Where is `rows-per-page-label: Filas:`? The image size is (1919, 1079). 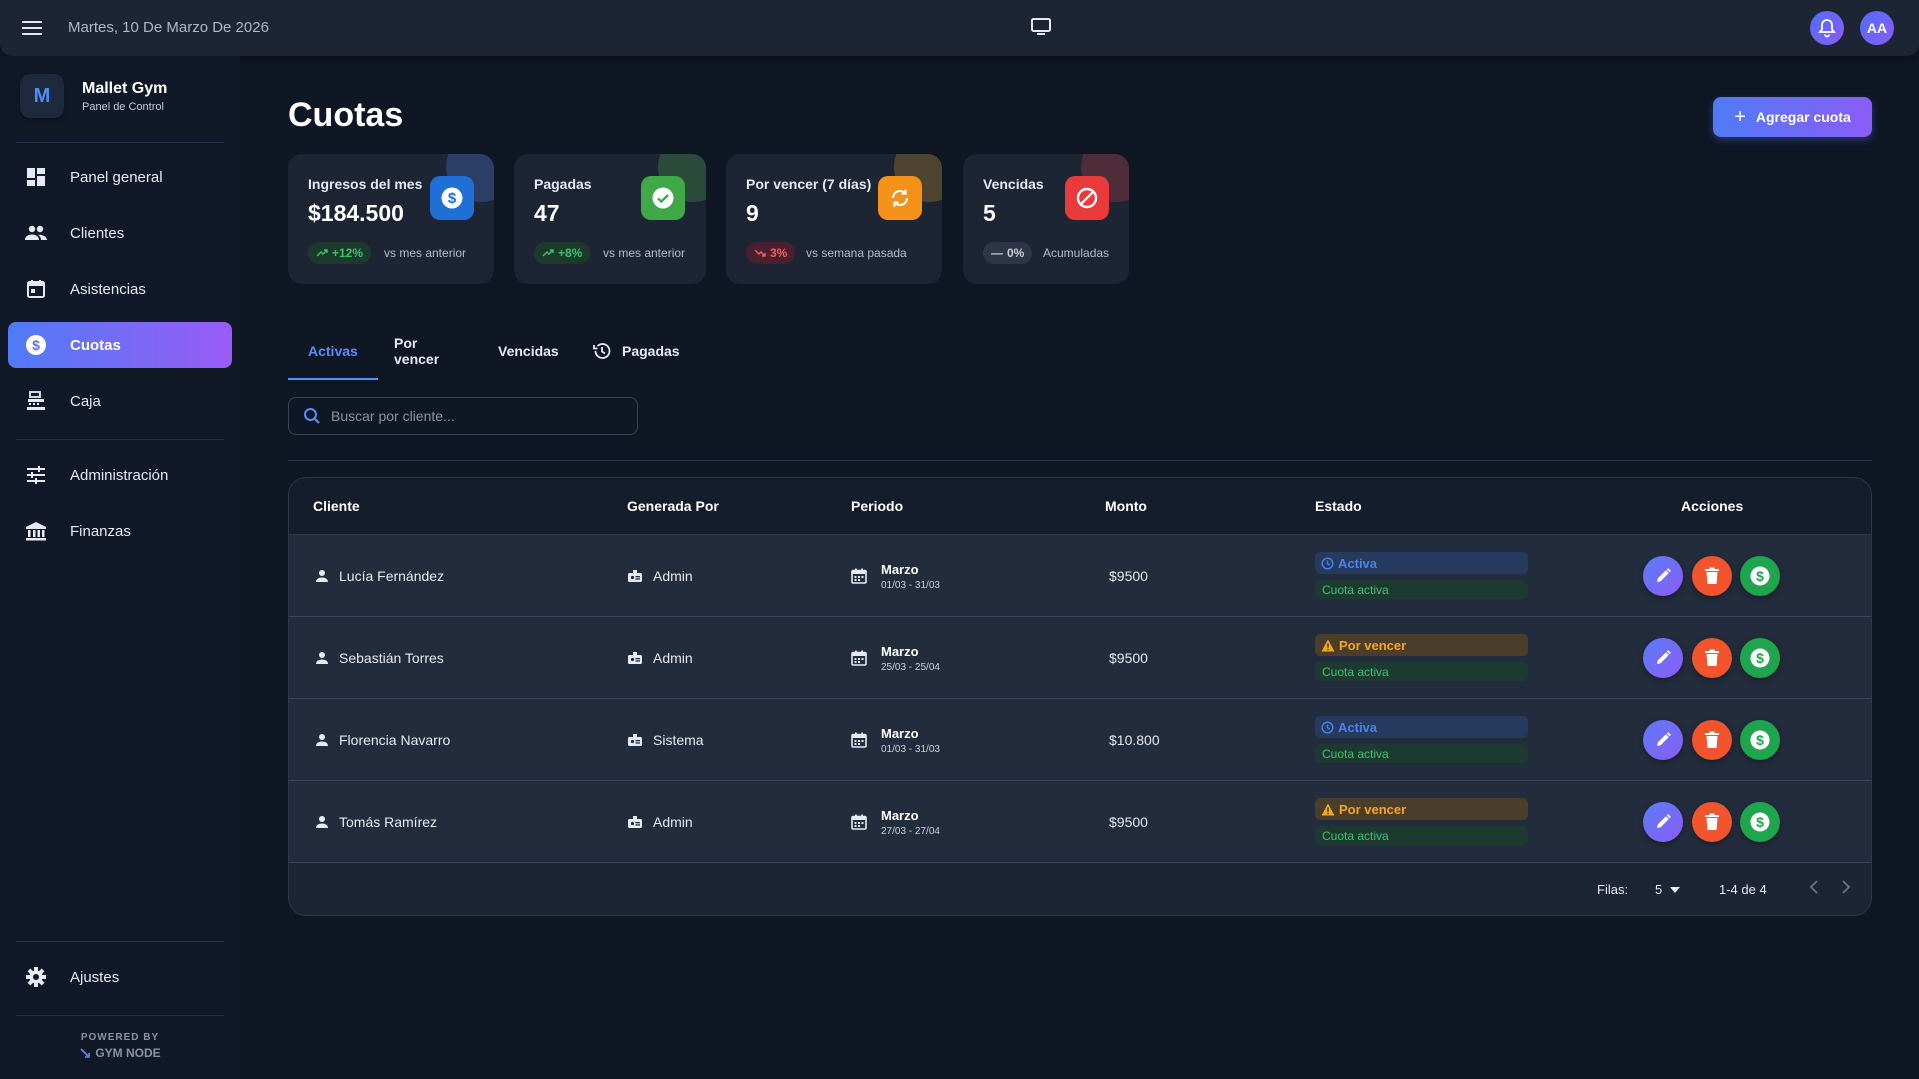 rows-per-page-label: Filas: is located at coordinates (1613, 889).